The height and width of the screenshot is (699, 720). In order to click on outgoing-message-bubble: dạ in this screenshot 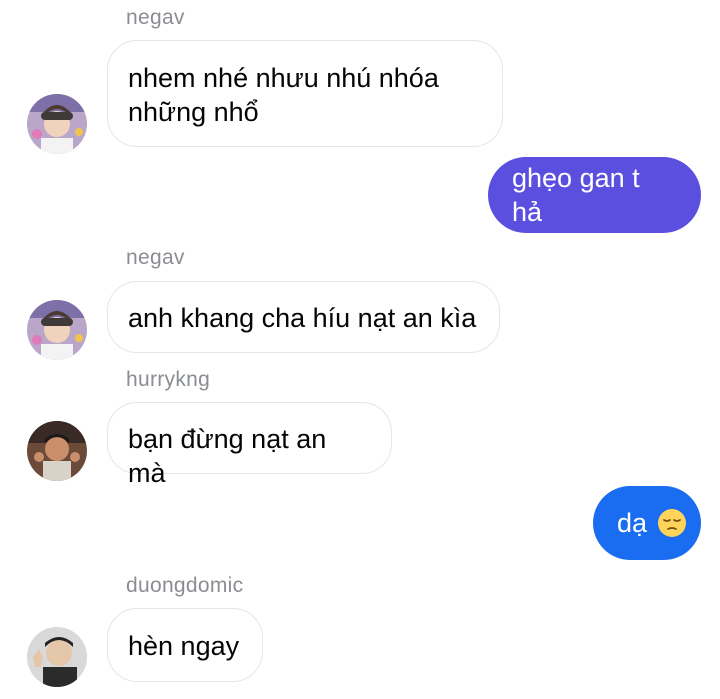, I will do `click(647, 523)`.